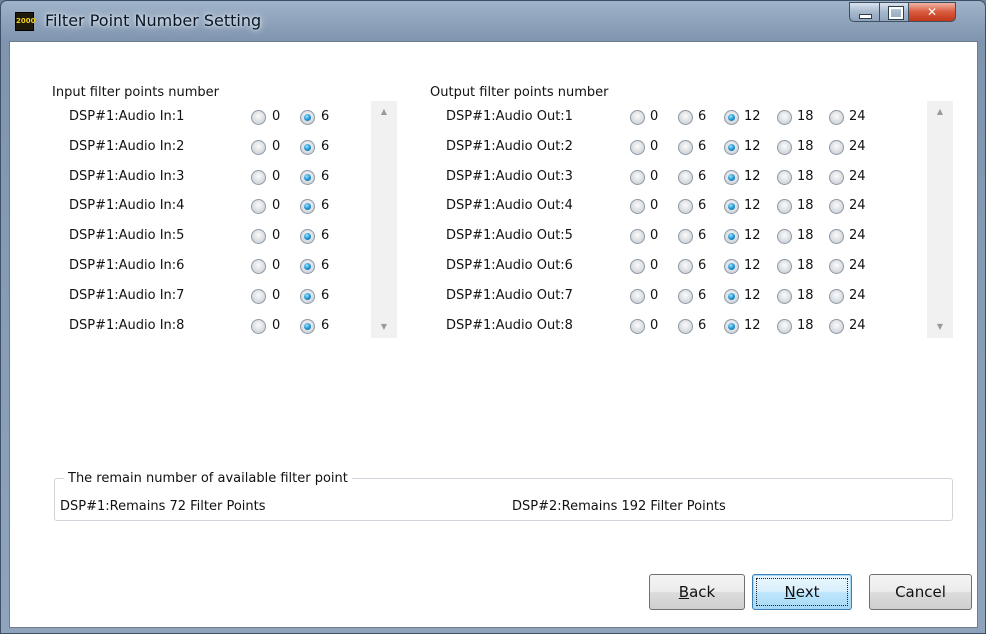 The width and height of the screenshot is (986, 634). I want to click on maximize-button, so click(894, 12).